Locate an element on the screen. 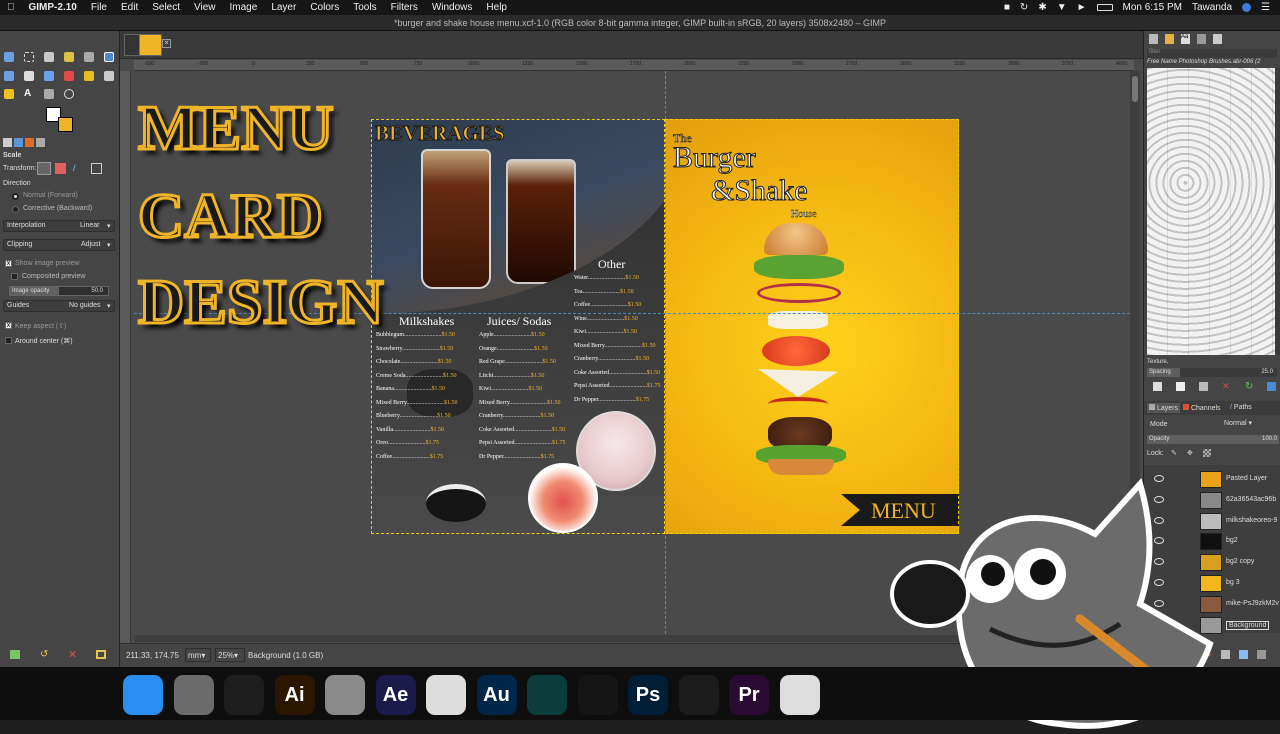 The image size is (1280, 734). menu-select: Select is located at coordinates (166, 7).